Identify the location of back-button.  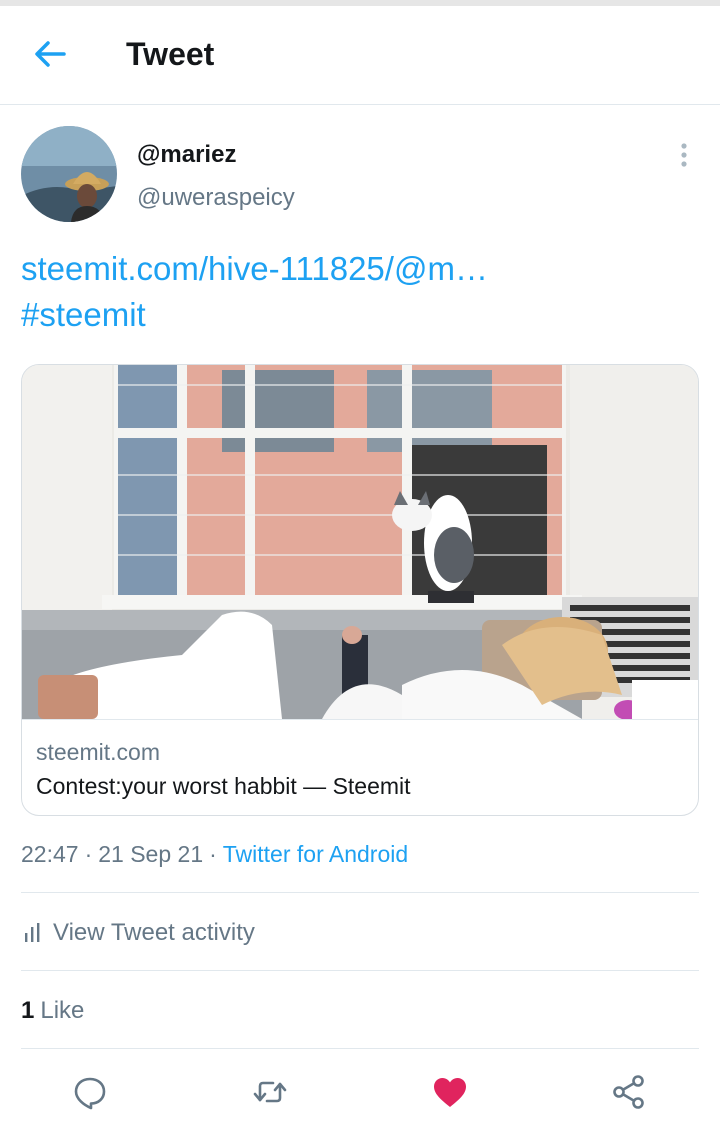
(50, 54).